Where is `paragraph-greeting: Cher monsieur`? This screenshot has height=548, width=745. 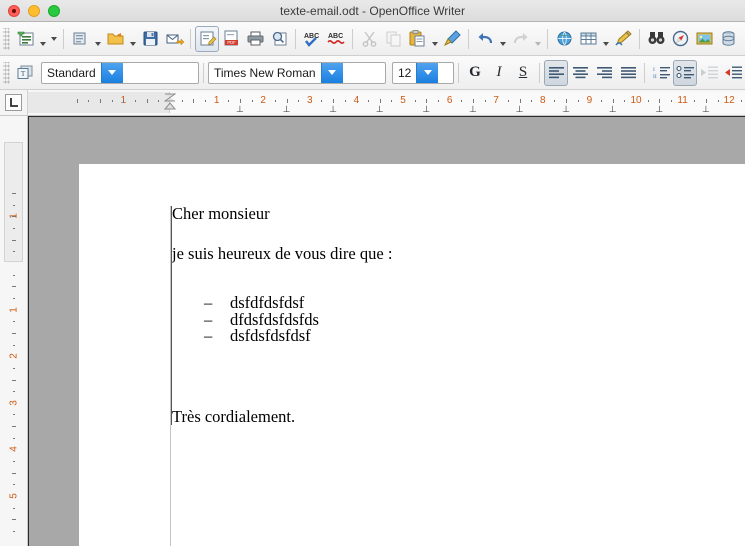
paragraph-greeting: Cher monsieur is located at coordinates (458, 214).